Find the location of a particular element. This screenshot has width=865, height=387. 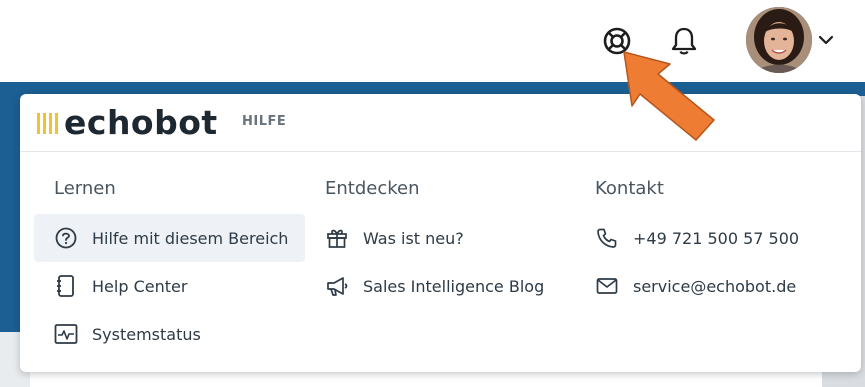

column-kontakt: Kontakt is located at coordinates (629, 188).